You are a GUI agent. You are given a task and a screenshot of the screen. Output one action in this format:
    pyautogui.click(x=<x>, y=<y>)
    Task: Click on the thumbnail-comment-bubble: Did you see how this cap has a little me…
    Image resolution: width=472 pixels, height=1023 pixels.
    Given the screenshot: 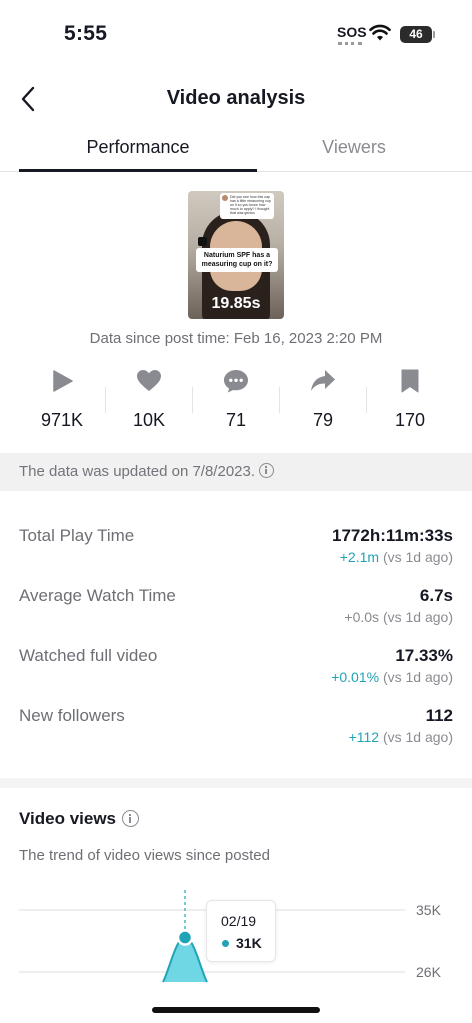 What is the action you would take?
    pyautogui.click(x=247, y=206)
    